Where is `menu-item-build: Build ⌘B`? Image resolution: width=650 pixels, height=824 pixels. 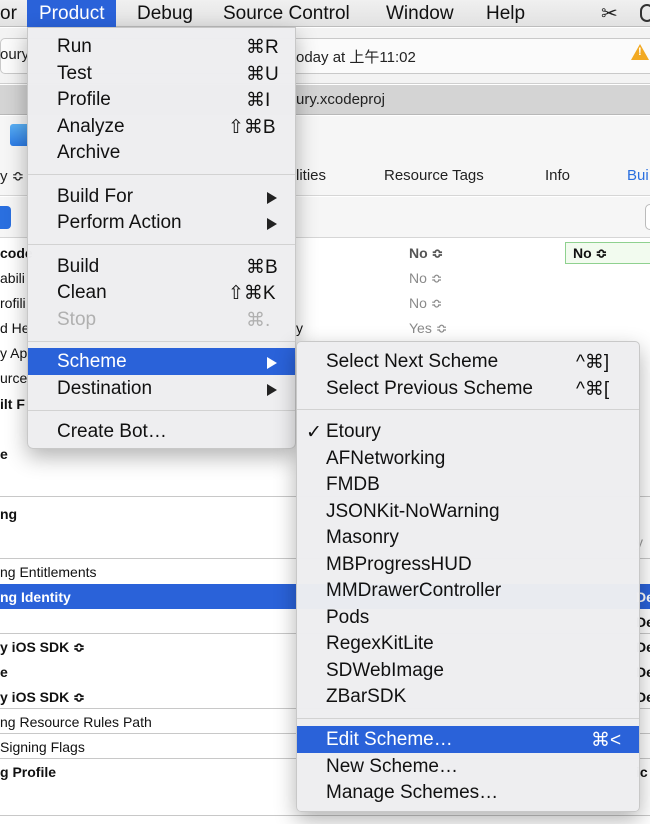 menu-item-build: Build ⌘B is located at coordinates (161, 266).